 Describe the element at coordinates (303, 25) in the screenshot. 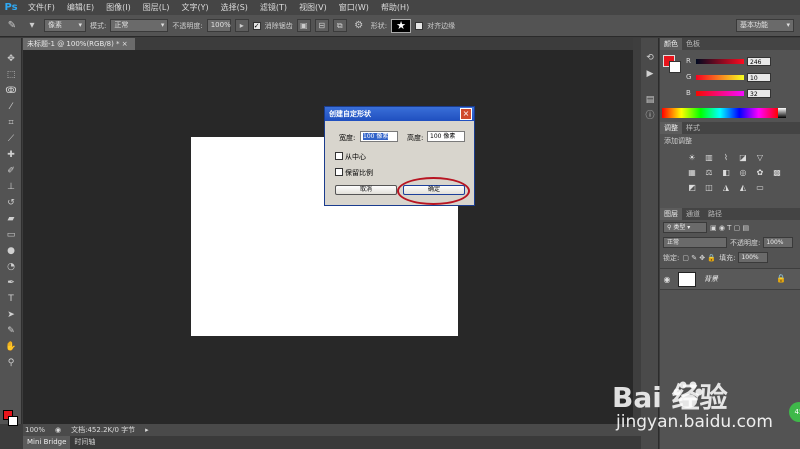

I see `path-operations-button: ▣` at that location.